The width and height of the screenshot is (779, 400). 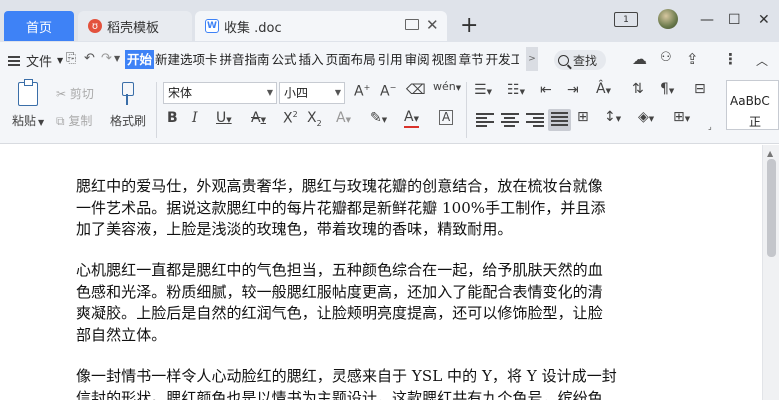 I want to click on numbered-list-icon: ☷▼, so click(x=516, y=90).